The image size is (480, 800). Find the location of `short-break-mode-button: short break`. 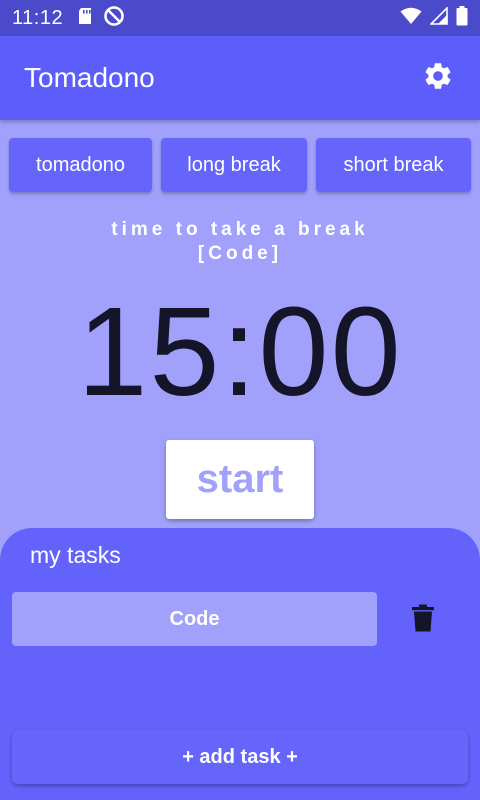

short-break-mode-button: short break is located at coordinates (393, 165).